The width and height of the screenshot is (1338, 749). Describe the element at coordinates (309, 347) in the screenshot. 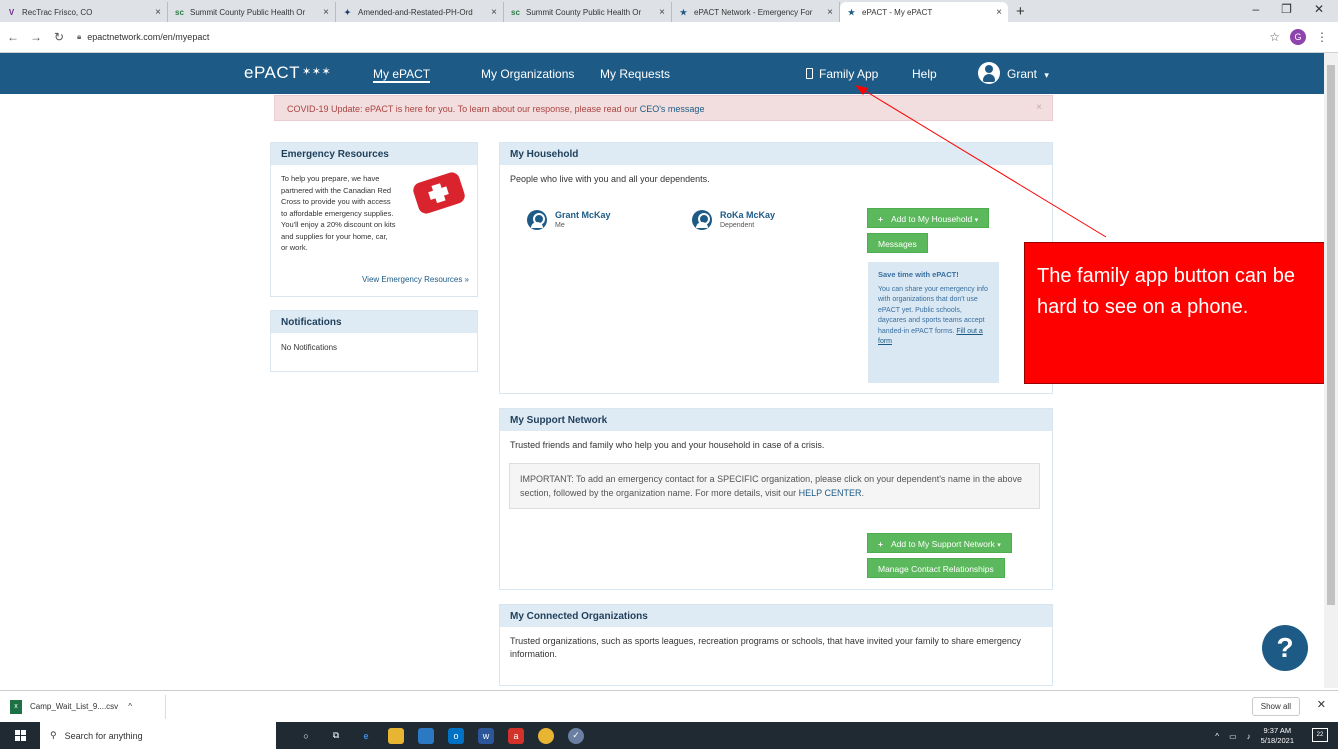

I see `notifications-body: No Notifications` at that location.